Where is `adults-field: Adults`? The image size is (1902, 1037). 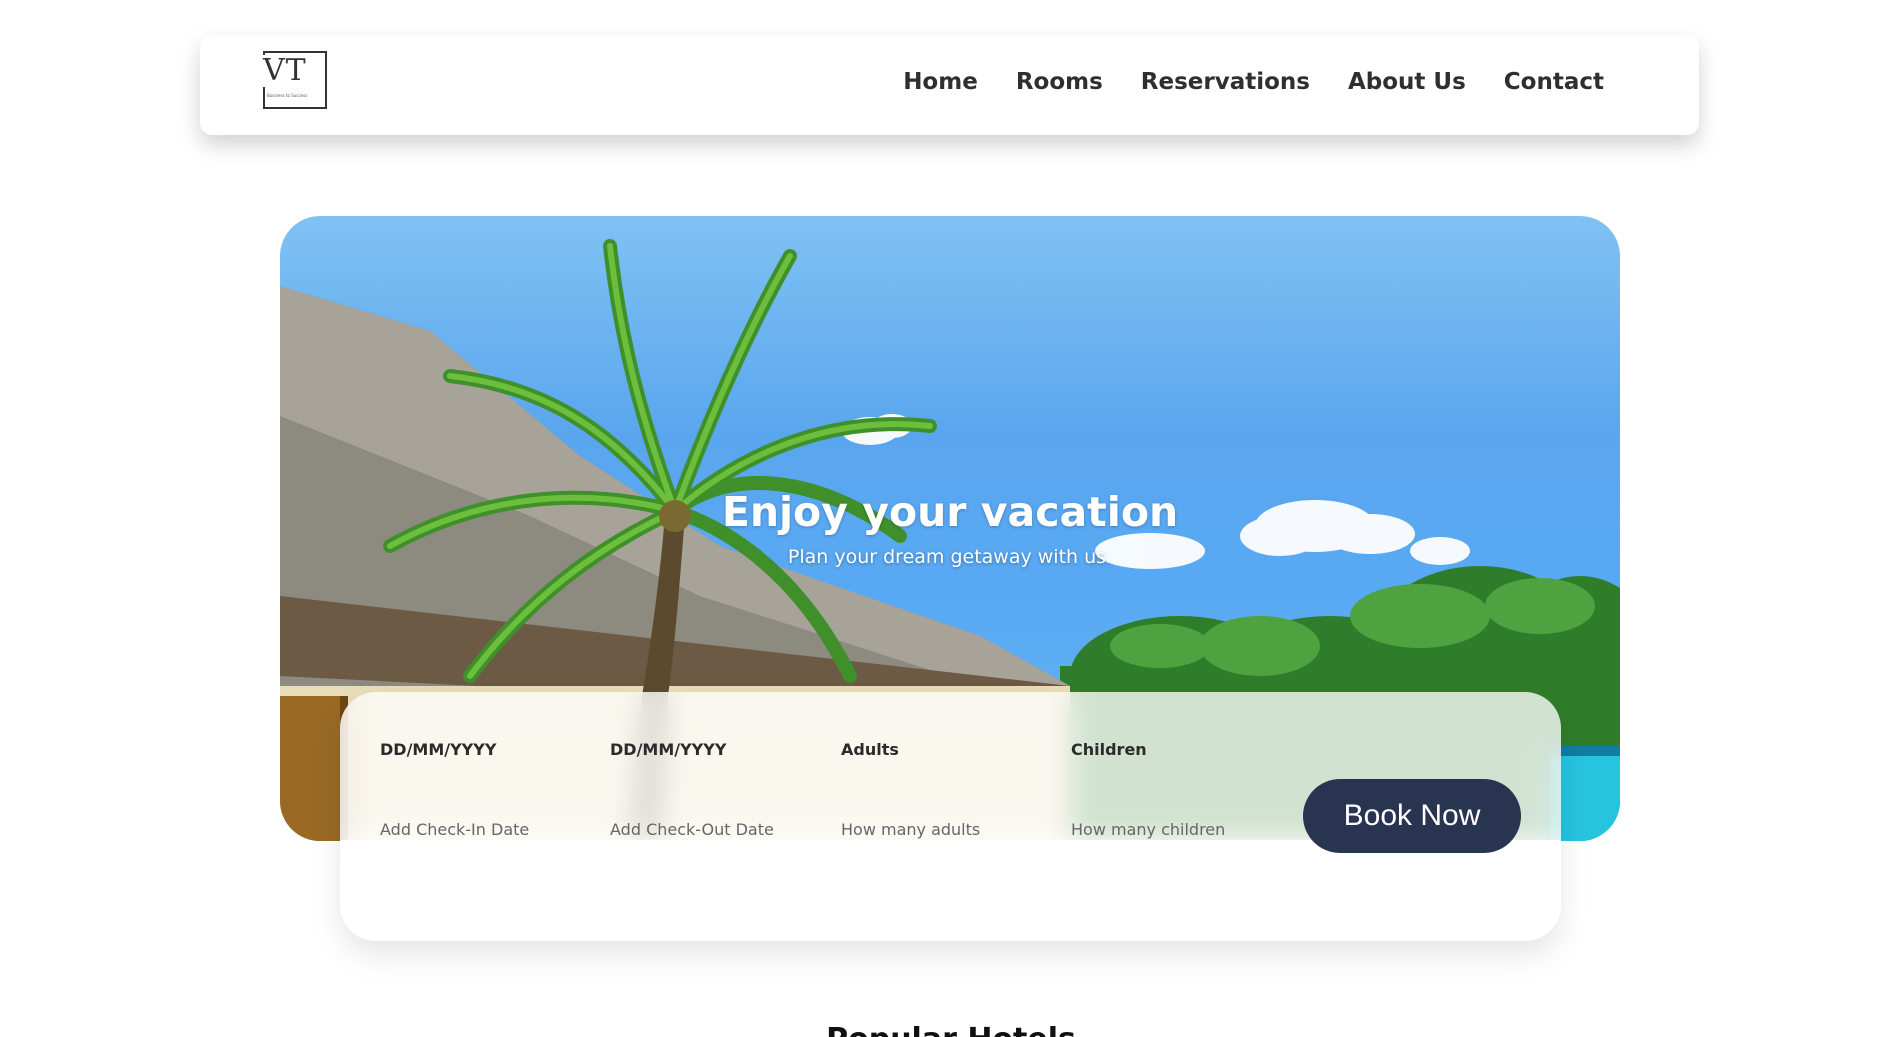
adults-field: Adults is located at coordinates (951, 789).